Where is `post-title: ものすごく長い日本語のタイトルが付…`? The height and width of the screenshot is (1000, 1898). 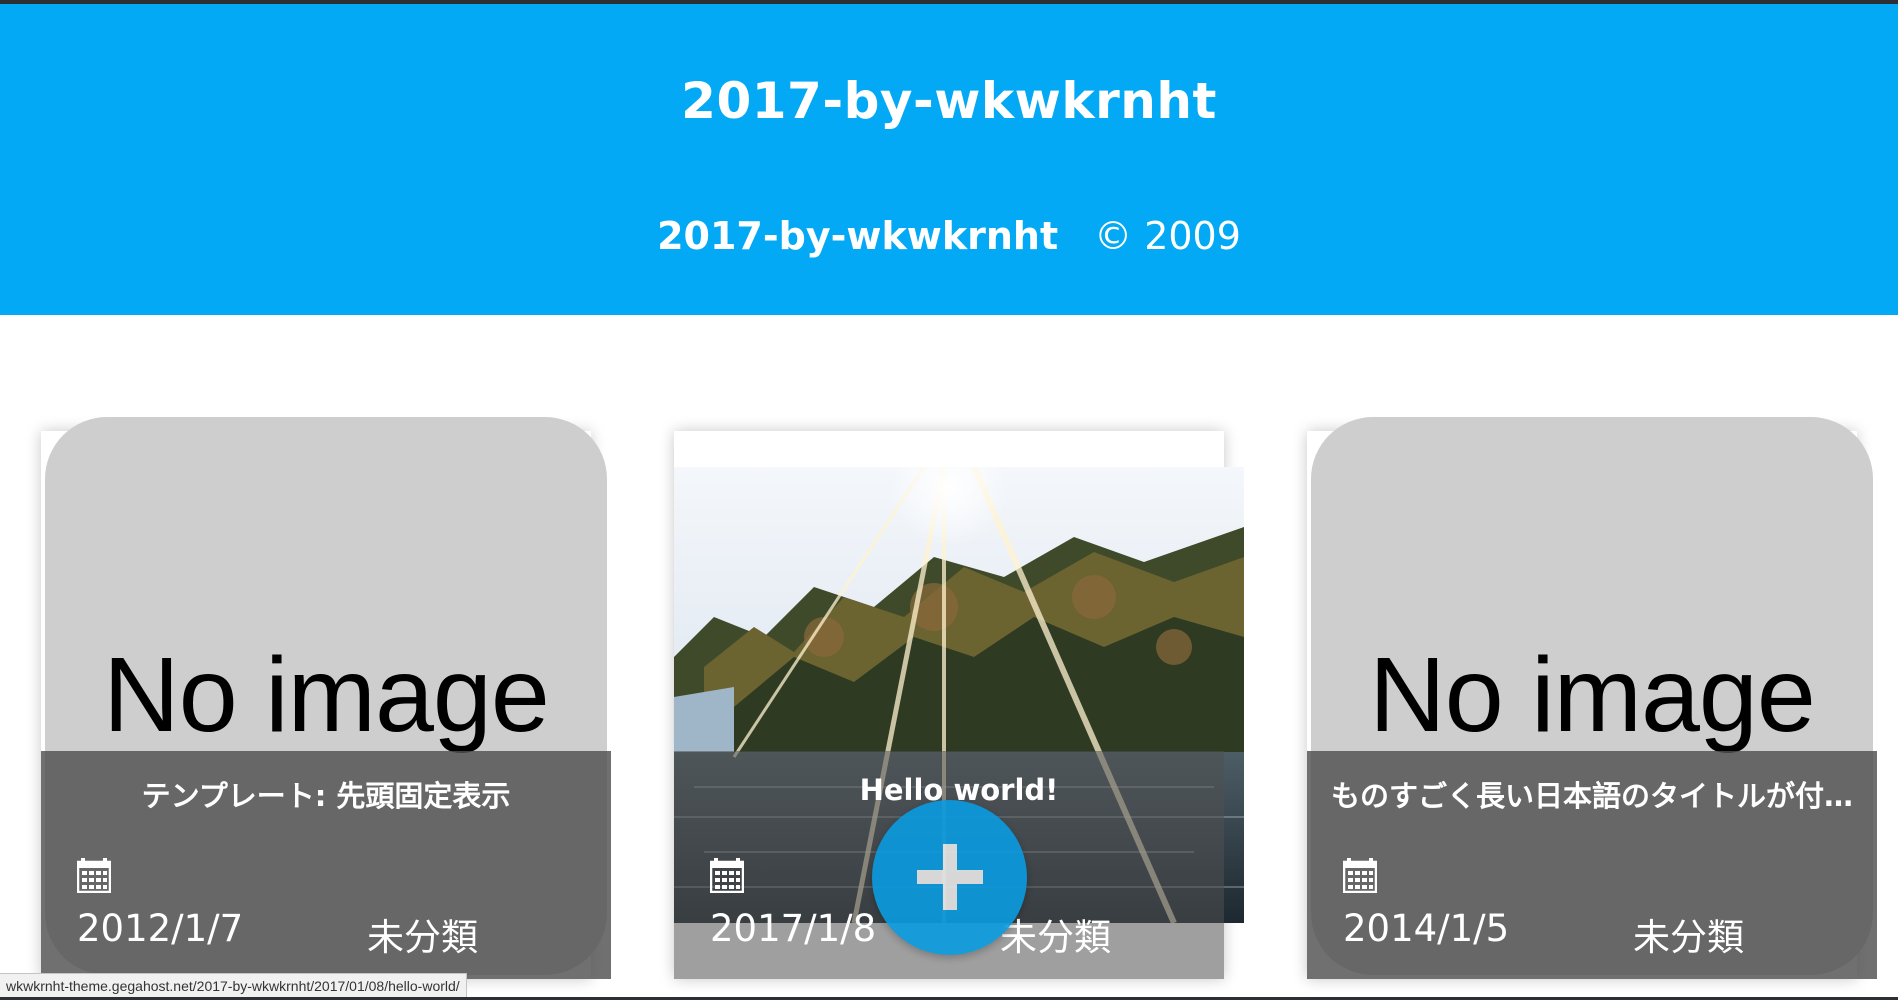 post-title: ものすごく長い日本語のタイトルが付… is located at coordinates (1592, 794).